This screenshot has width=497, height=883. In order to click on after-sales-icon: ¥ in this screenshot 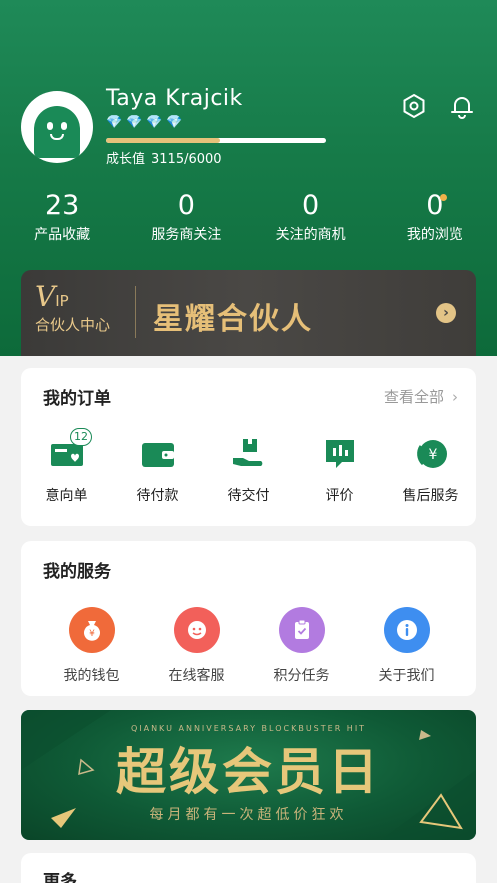, I will do `click(431, 454)`.